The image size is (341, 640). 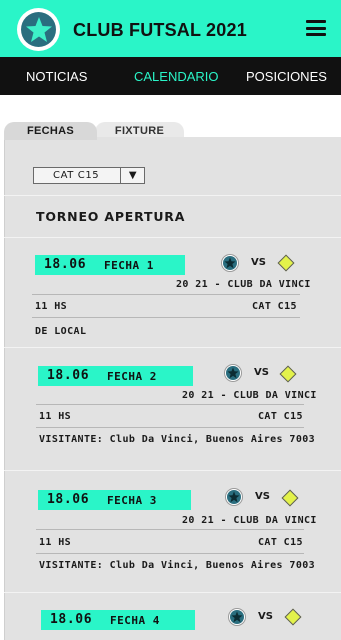 I want to click on category-select-value: CAT C15, so click(x=76, y=175).